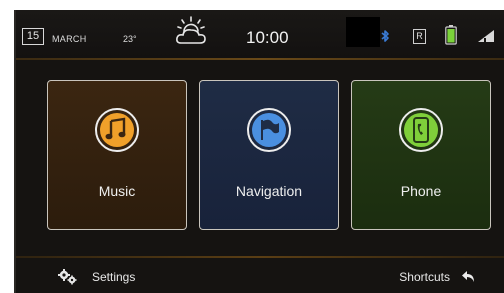 Image resolution: width=504 pixels, height=293 pixels. What do you see at coordinates (269, 155) in the screenshot?
I see `navigation-tile: Navigation` at bounding box center [269, 155].